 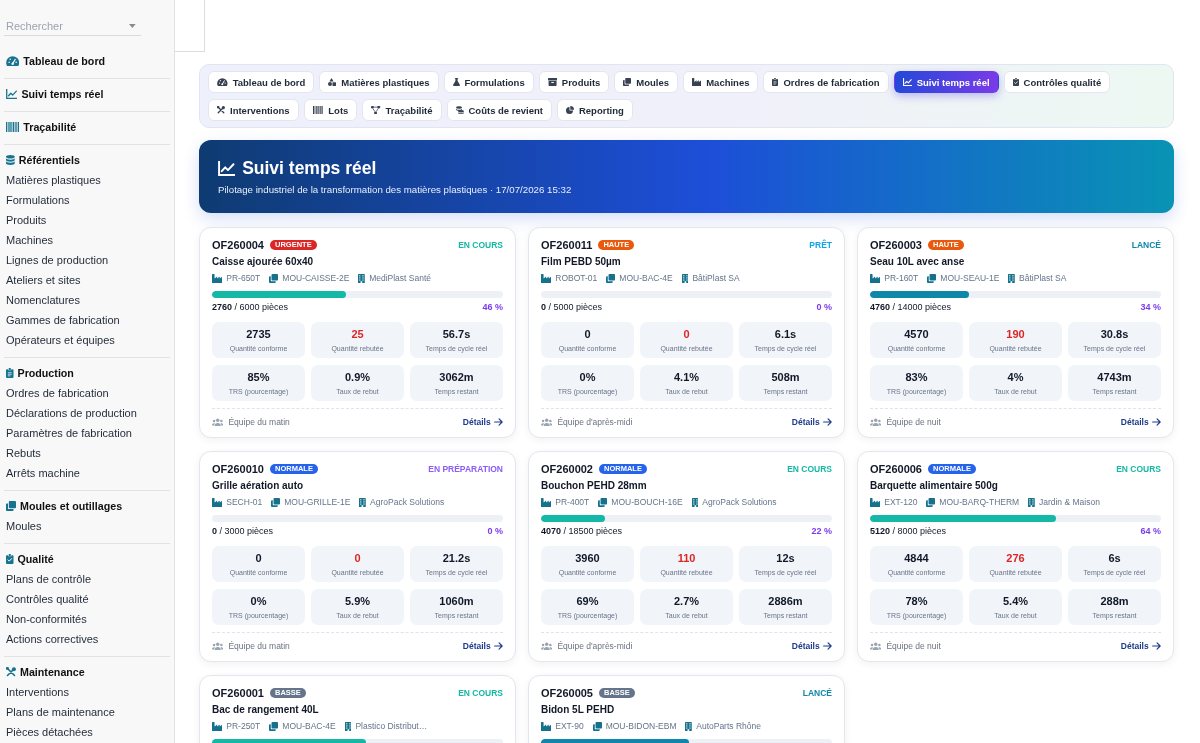 I want to click on sidebar-link: Non-conformités, so click(x=88, y=619).